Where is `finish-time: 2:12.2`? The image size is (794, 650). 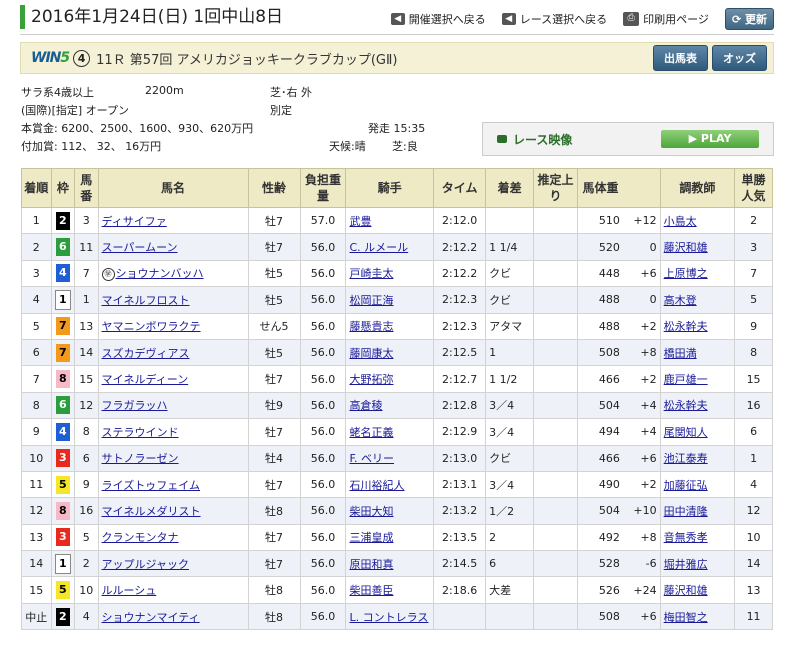
finish-time: 2:12.2 is located at coordinates (460, 247).